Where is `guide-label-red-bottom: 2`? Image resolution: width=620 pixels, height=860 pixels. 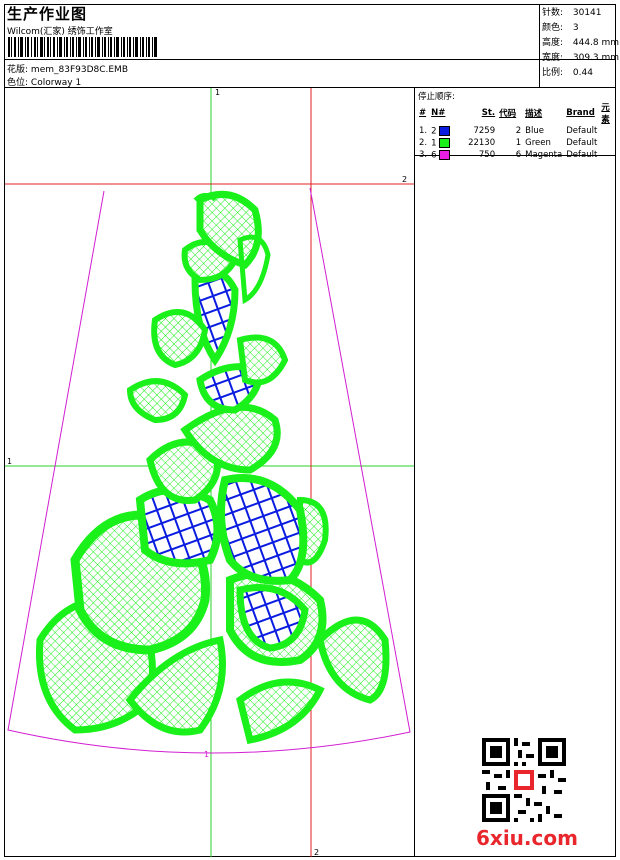
guide-label-red-bottom: 2 is located at coordinates (316, 852).